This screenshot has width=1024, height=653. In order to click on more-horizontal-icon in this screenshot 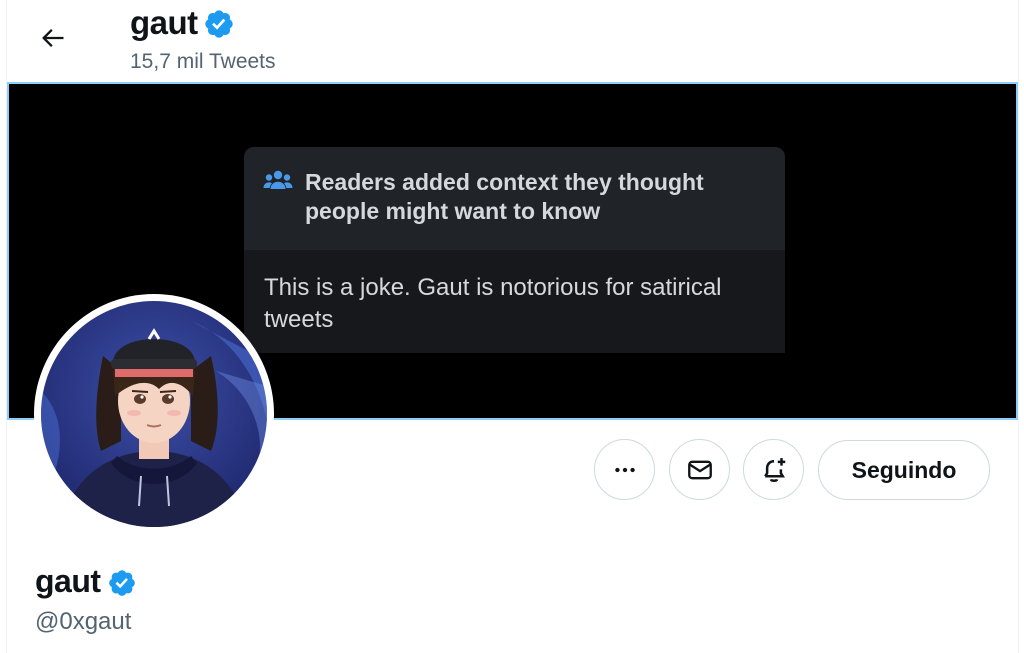, I will do `click(624, 469)`.